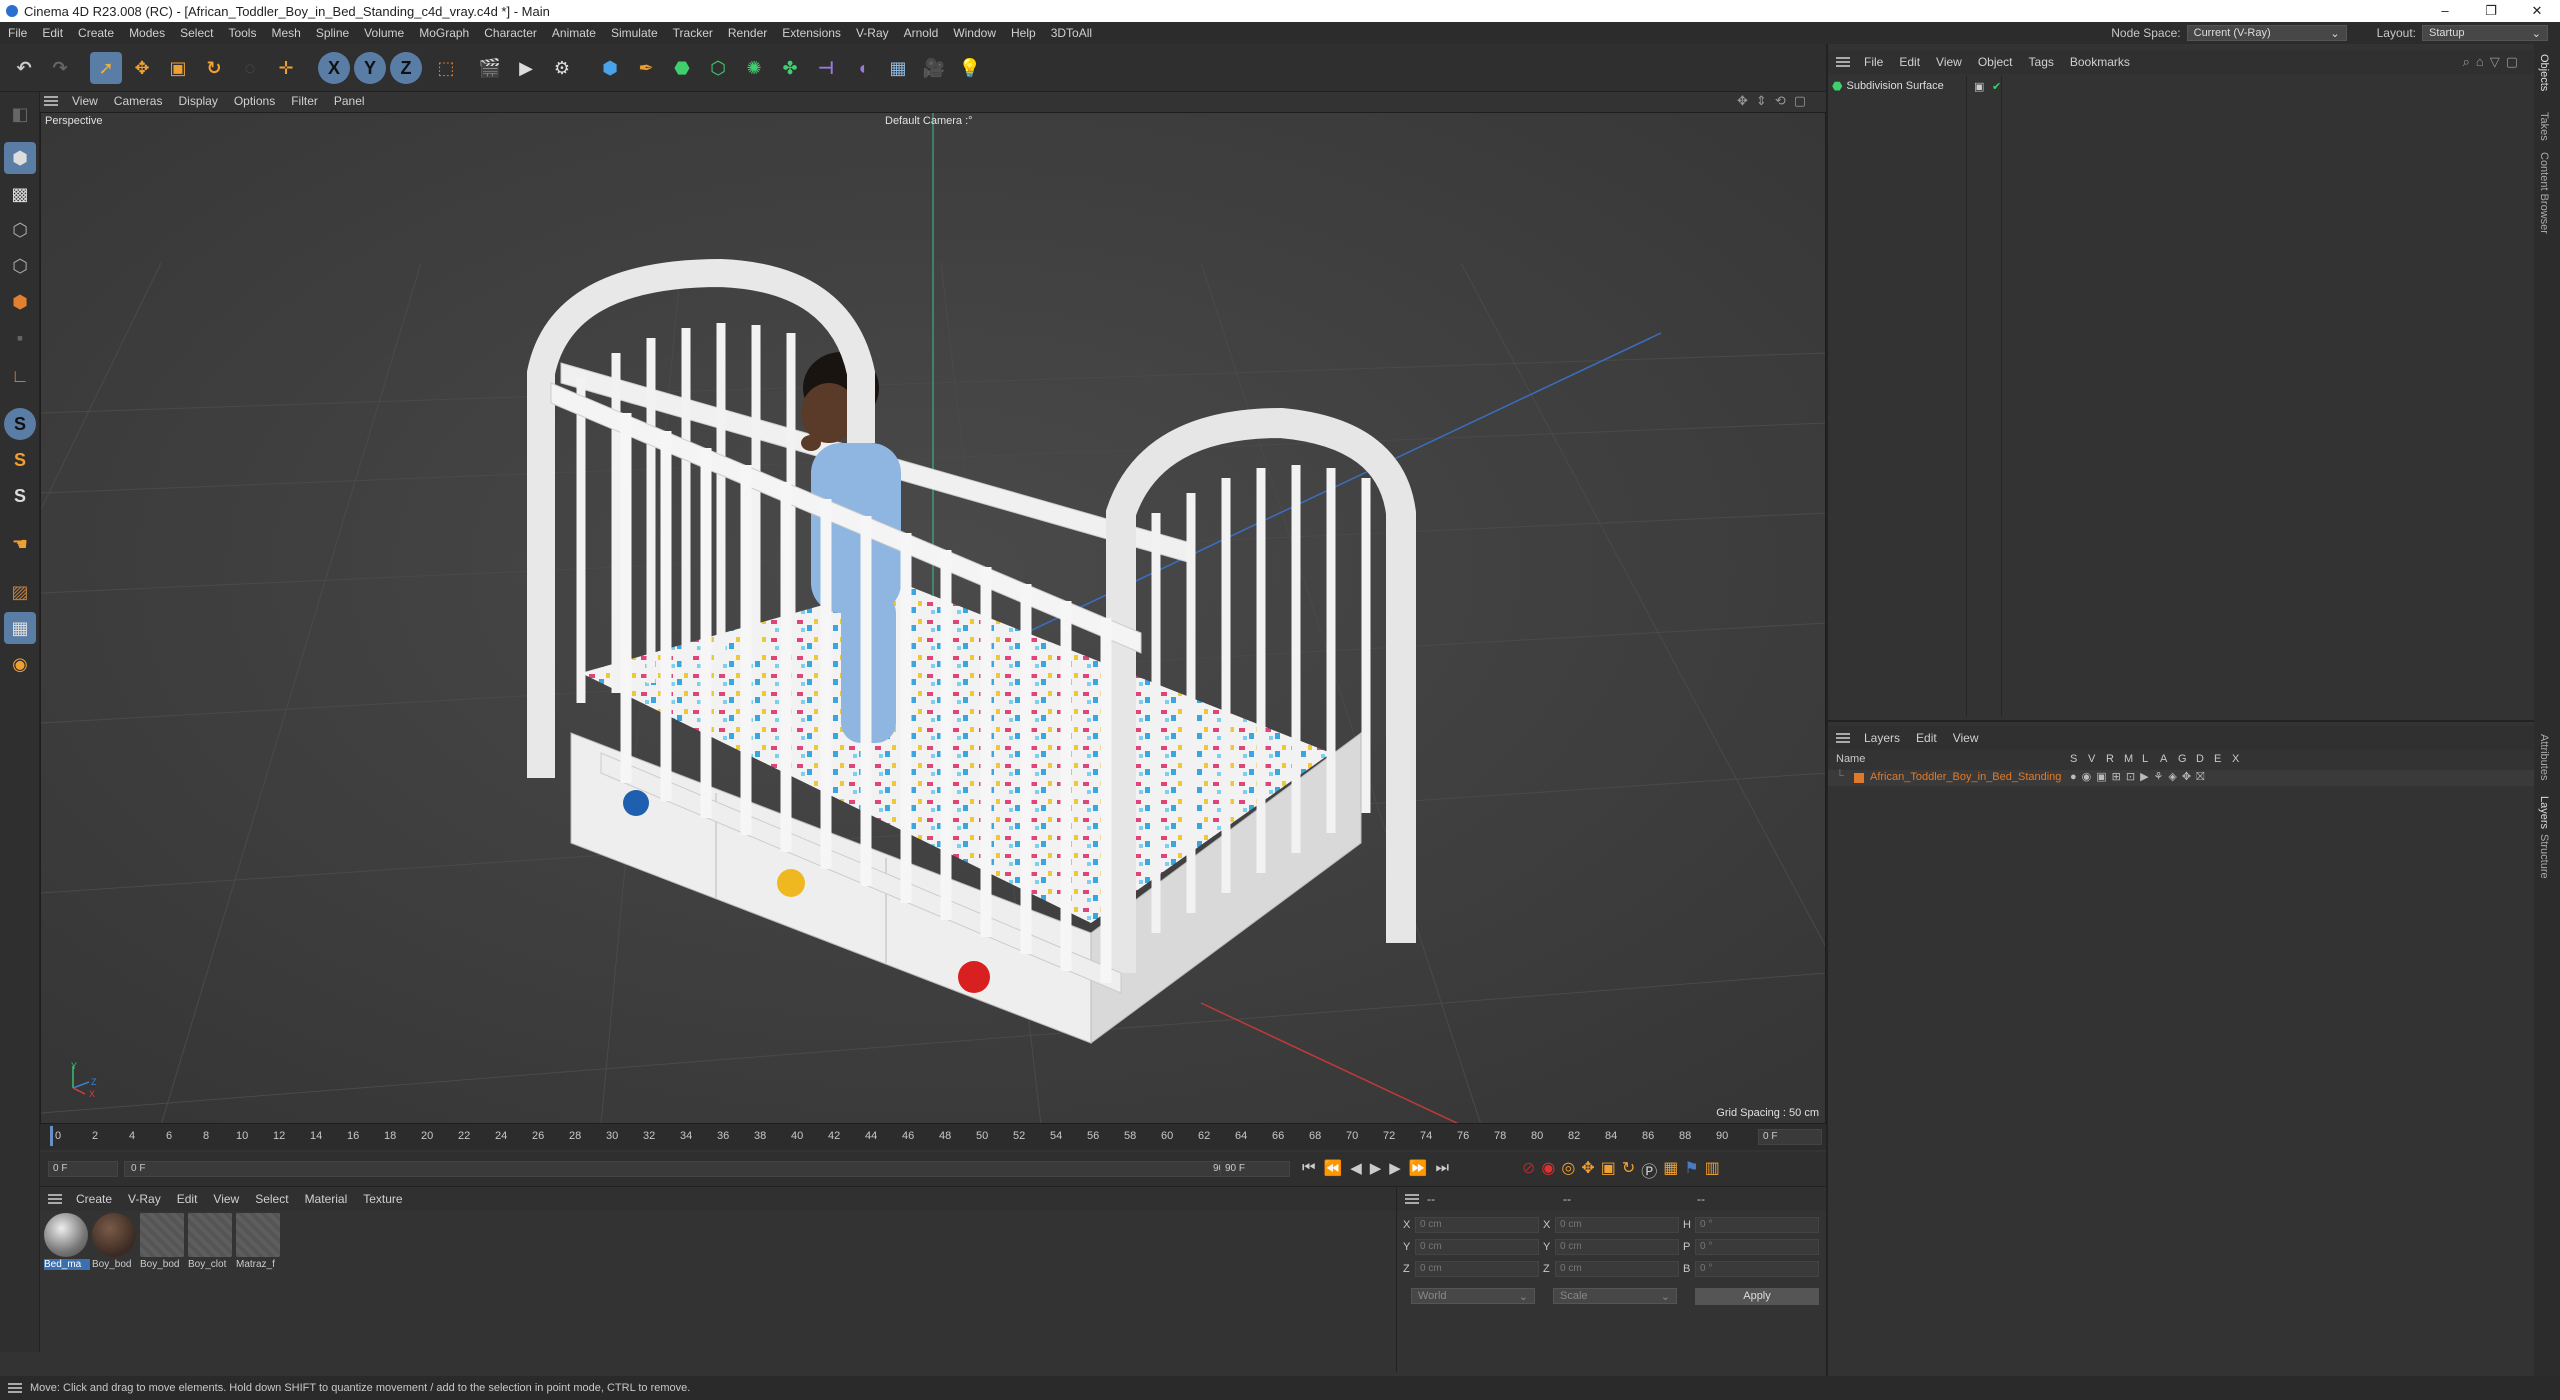 The width and height of the screenshot is (2560, 1400). I want to click on z-axis-button: Z, so click(406, 68).